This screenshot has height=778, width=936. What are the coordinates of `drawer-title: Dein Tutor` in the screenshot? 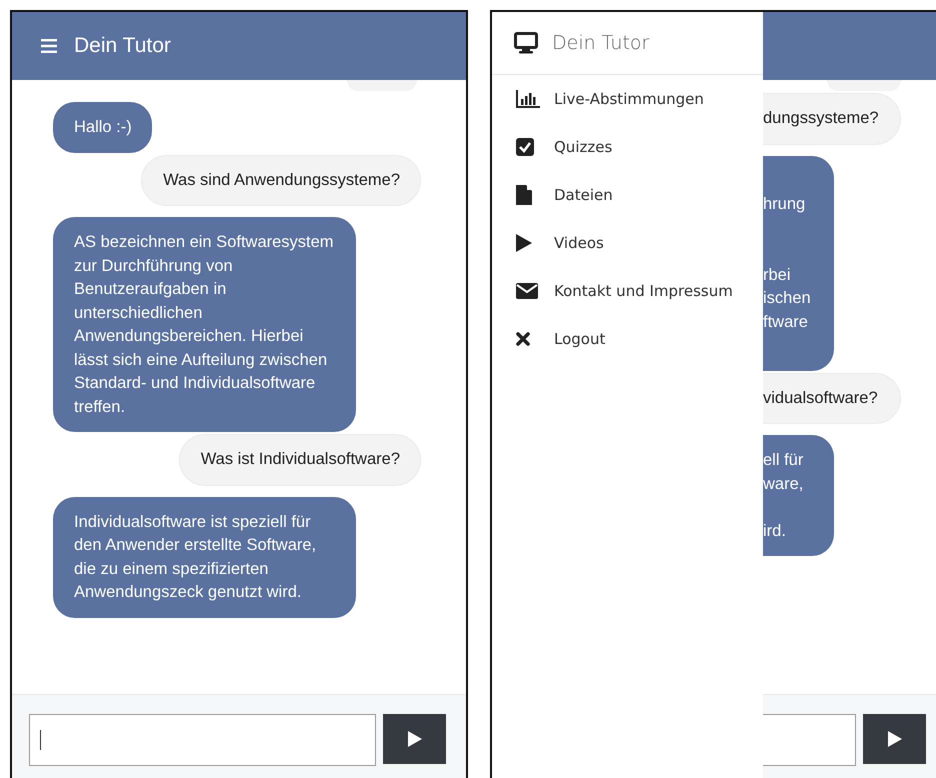 It's located at (601, 43).